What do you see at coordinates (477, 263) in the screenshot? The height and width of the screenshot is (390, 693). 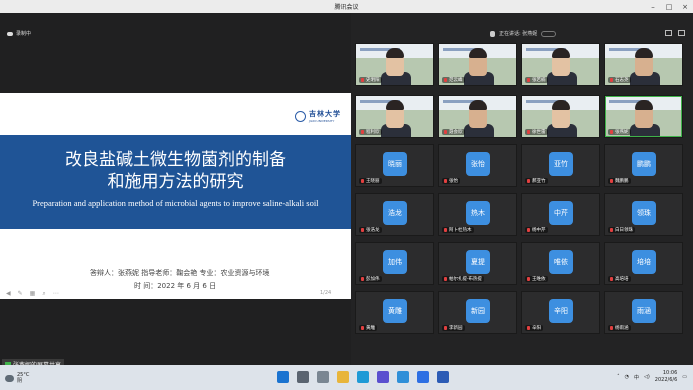 I see `participant-tile: 夏提 帕尔扎提·布热提` at bounding box center [477, 263].